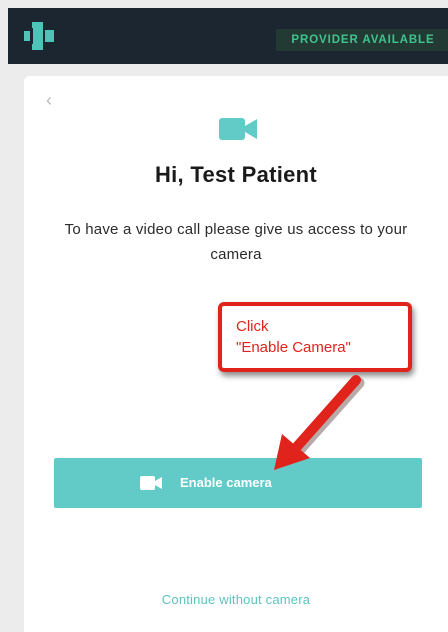 This screenshot has height=632, width=448. Describe the element at coordinates (226, 482) in the screenshot. I see `enable-camera-label: Enable camera` at that location.